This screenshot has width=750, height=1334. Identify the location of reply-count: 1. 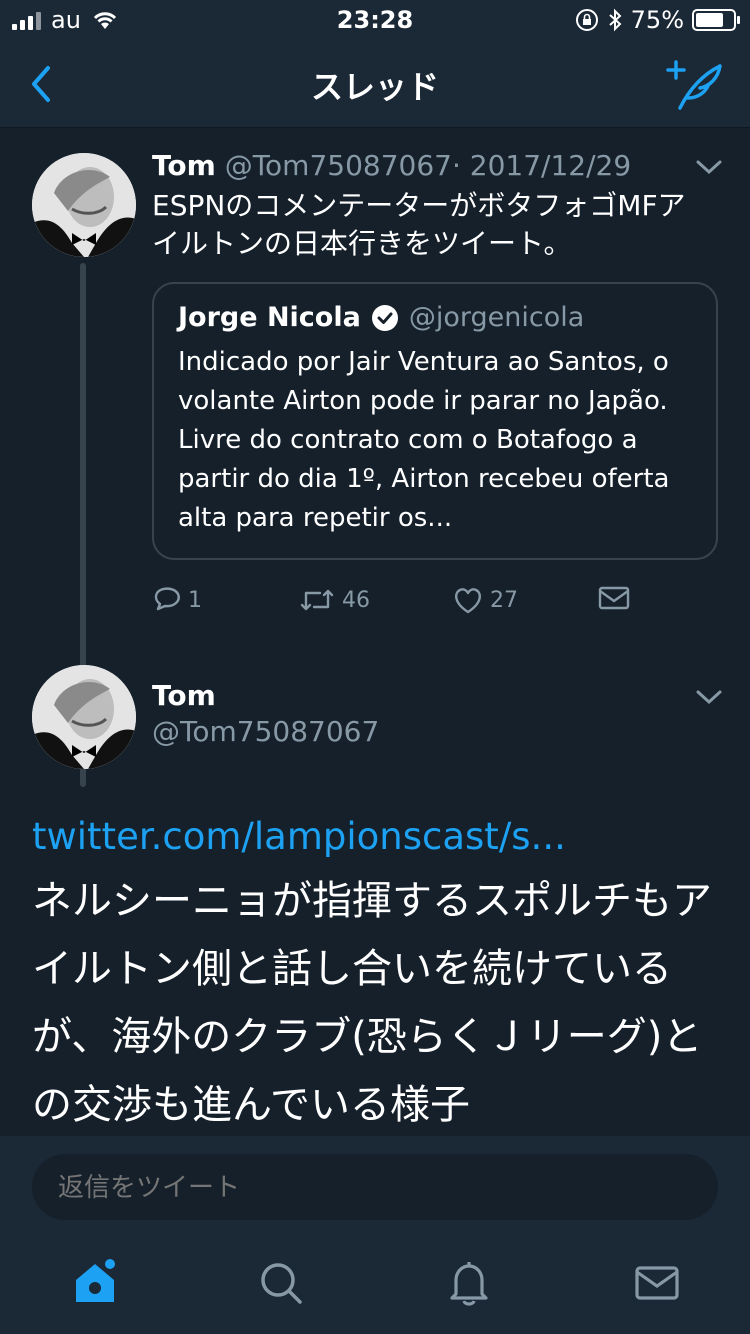
(195, 600).